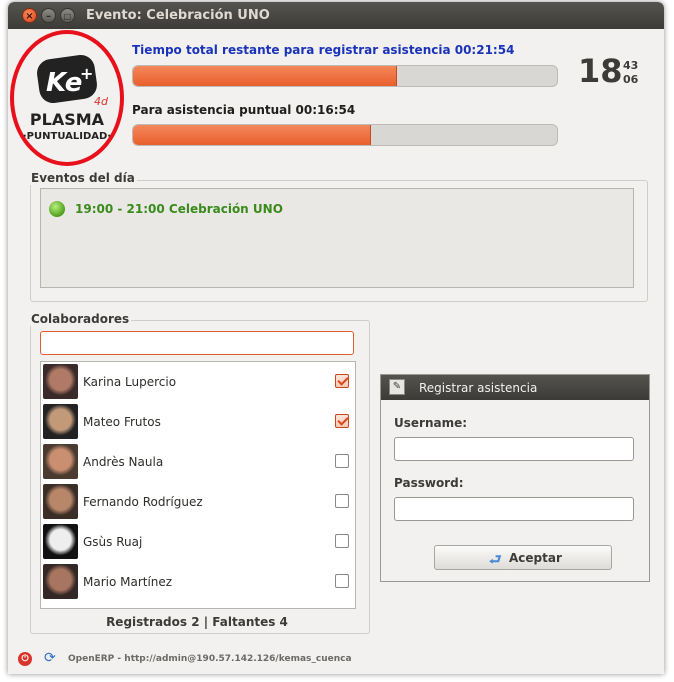  I want to click on close-button: ×, so click(29, 15).